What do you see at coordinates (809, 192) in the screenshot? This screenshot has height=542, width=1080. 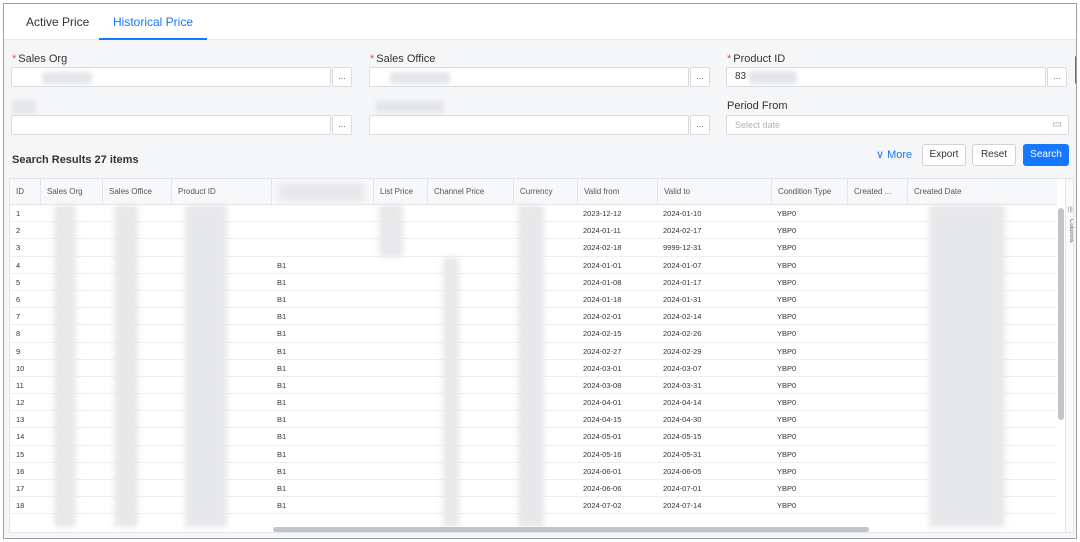 I see `col-header-condition-type: Condition Type` at bounding box center [809, 192].